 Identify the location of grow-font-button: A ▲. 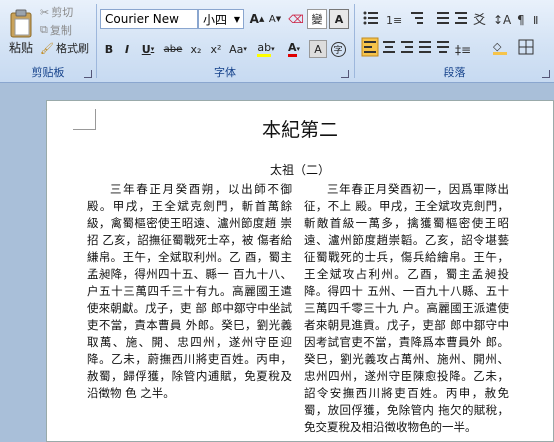
(257, 19).